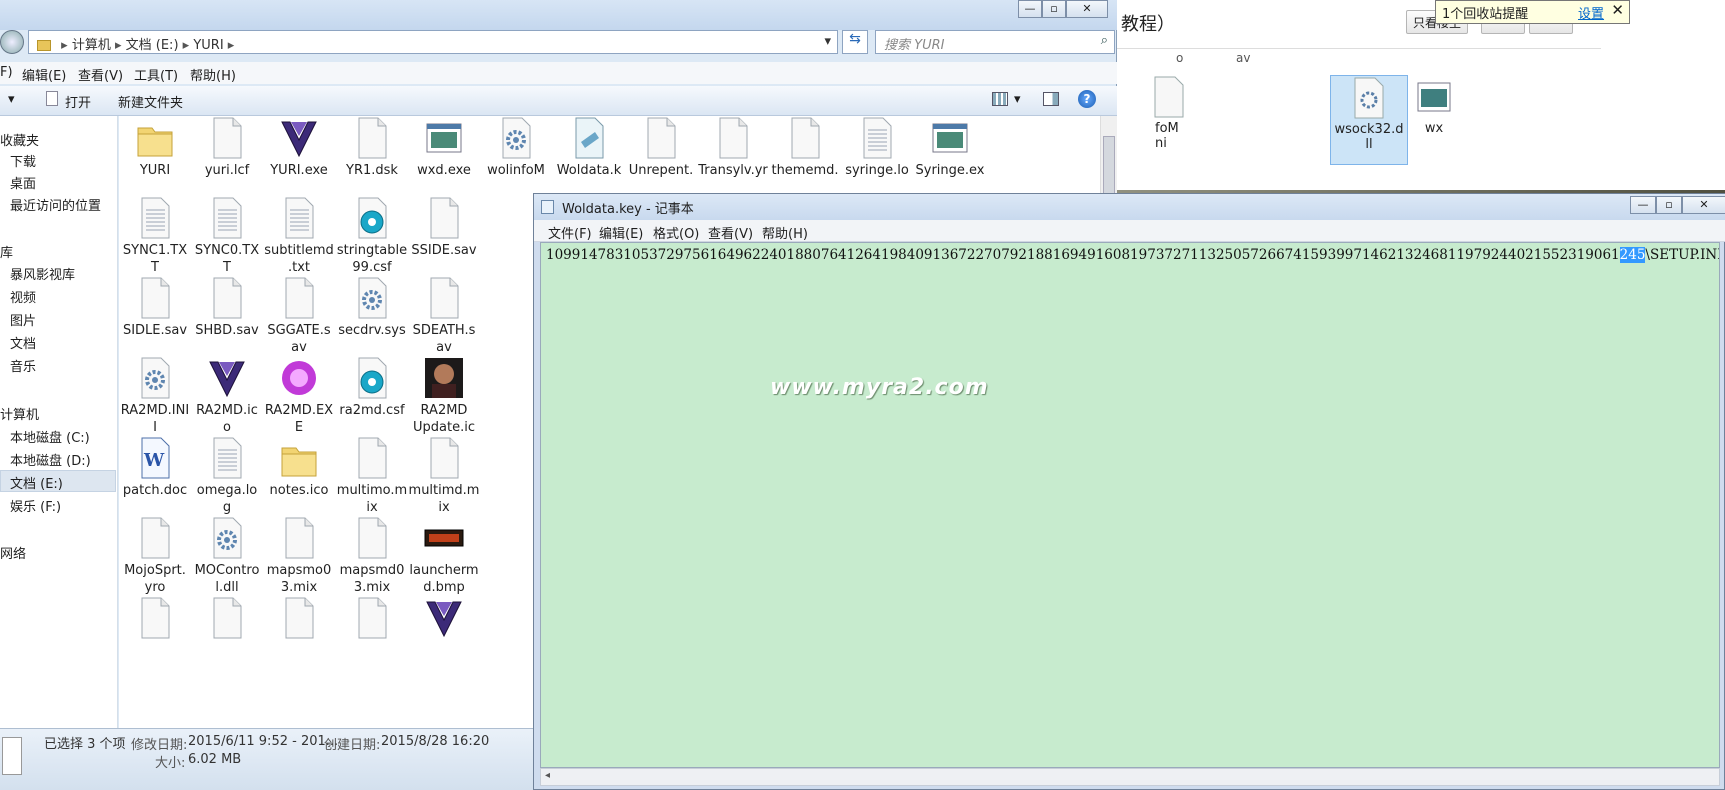 This screenshot has width=1725, height=790. What do you see at coordinates (995, 42) in the screenshot?
I see `search-input: 搜索 YURI ⌕` at bounding box center [995, 42].